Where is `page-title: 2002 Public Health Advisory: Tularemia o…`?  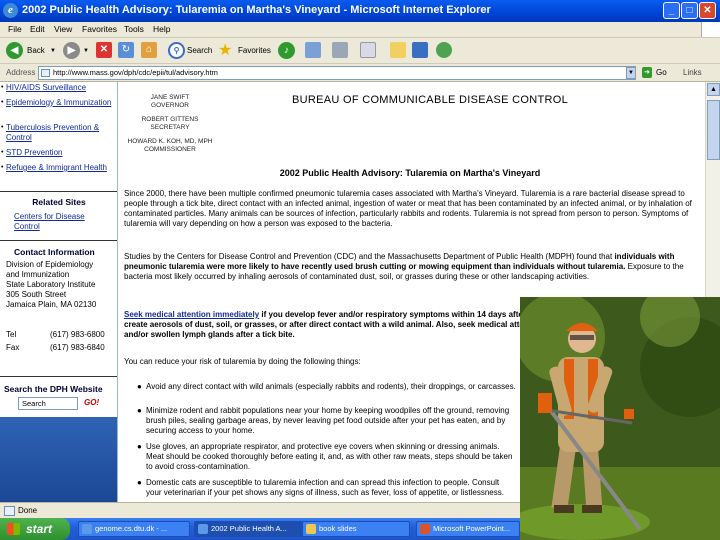
page-title: 2002 Public Health Advisory: Tularemia o… is located at coordinates (410, 173).